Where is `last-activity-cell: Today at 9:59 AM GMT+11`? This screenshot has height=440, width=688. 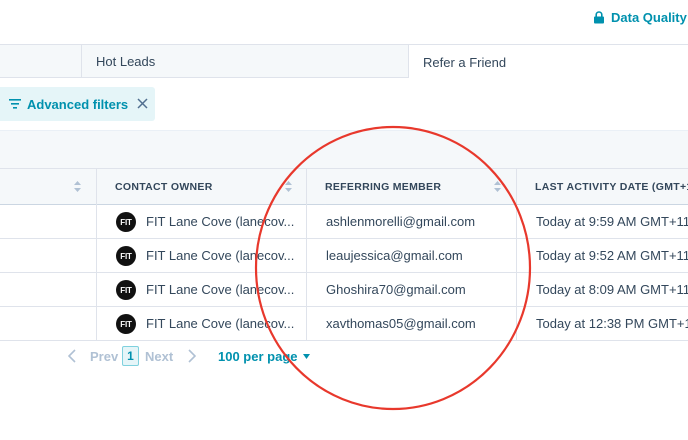
last-activity-cell: Today at 9:59 AM GMT+11 is located at coordinates (612, 221).